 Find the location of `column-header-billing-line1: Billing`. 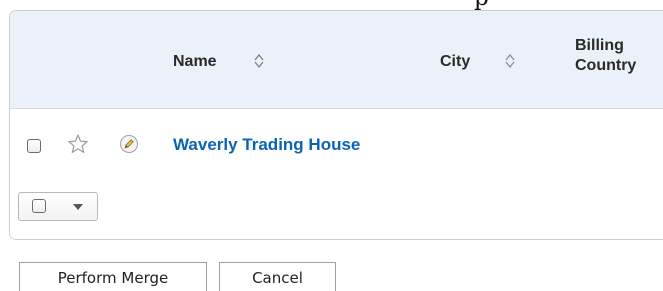

column-header-billing-line1: Billing is located at coordinates (599, 45).